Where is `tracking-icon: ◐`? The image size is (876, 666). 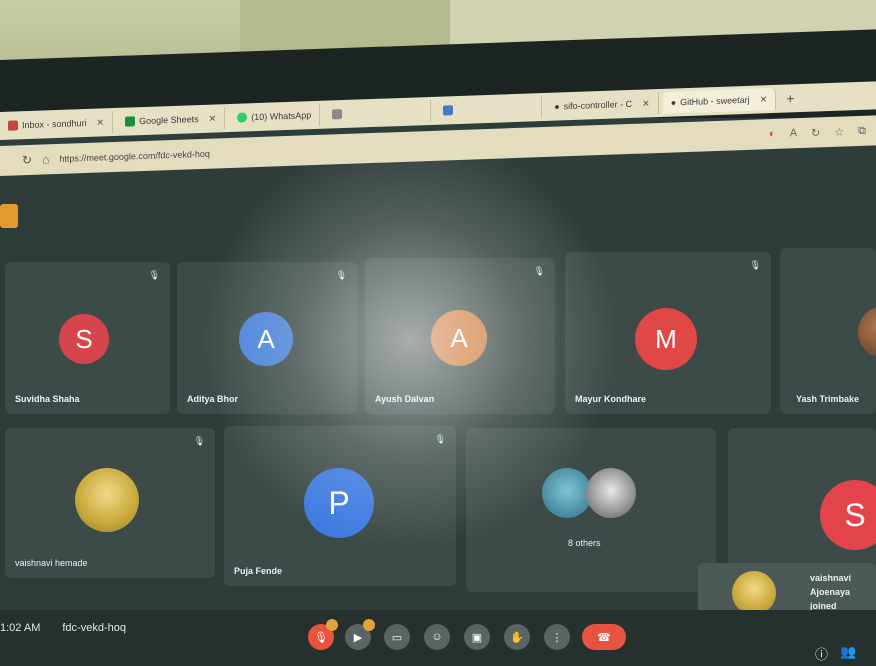 tracking-icon: ◐ is located at coordinates (772, 133).